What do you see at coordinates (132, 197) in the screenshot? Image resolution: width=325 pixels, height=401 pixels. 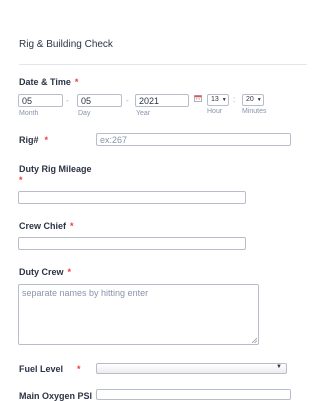 I see `duty-rig-mileage-input` at bounding box center [132, 197].